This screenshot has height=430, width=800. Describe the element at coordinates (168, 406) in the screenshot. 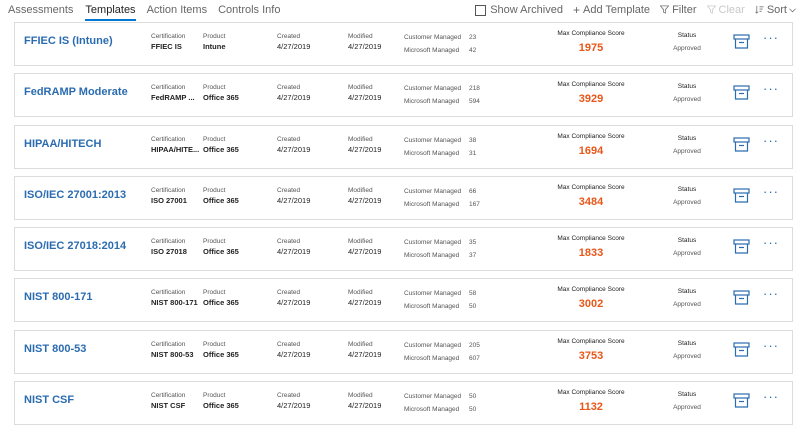

I see `certification-value: NIST CSF` at that location.